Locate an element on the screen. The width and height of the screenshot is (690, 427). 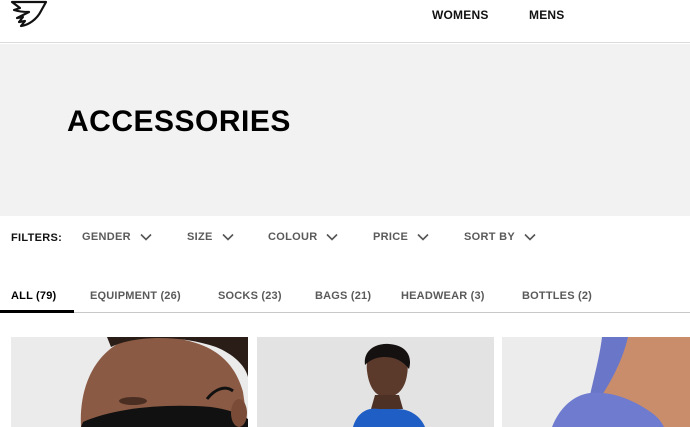
filter-sort-by-dropdown: SORT BY is located at coordinates (500, 237).